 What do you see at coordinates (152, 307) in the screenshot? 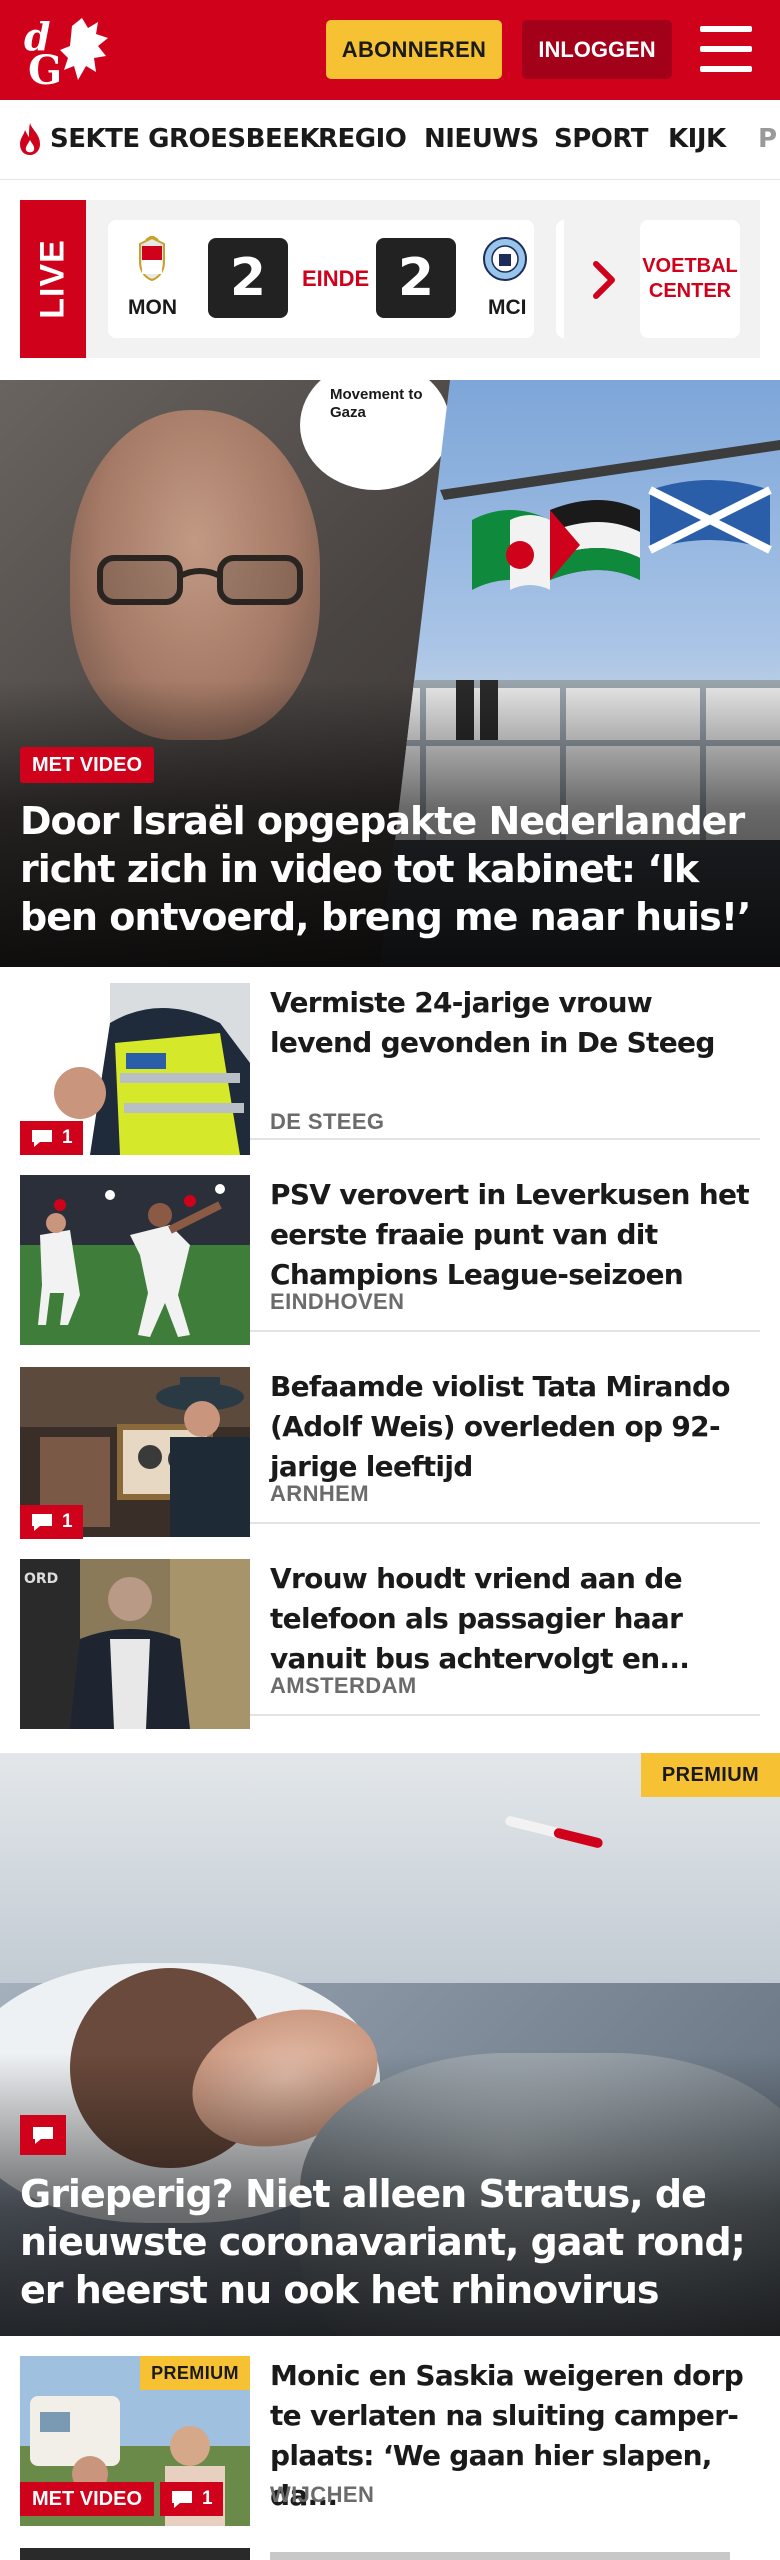
I see `home-team-code: MON` at bounding box center [152, 307].